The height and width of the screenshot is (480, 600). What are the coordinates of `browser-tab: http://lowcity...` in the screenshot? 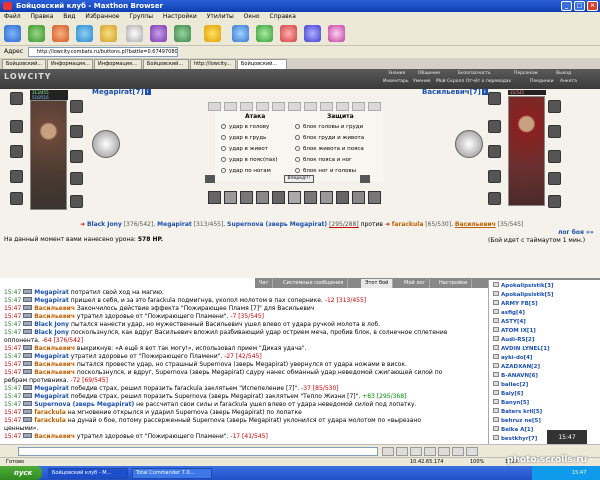 It's located at (213, 64).